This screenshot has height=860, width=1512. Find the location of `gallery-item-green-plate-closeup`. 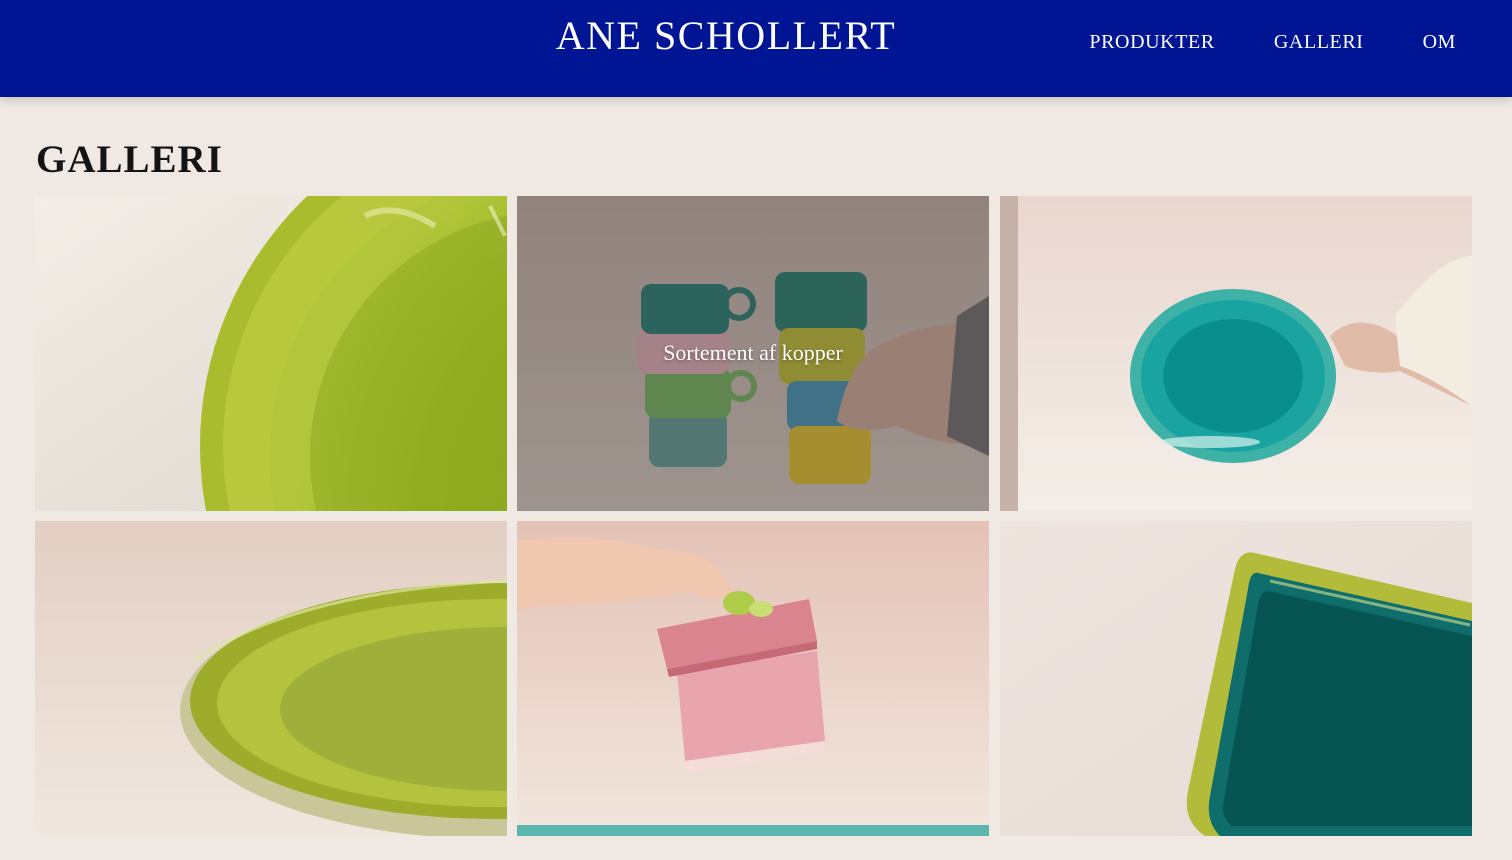

gallery-item-green-plate-closeup is located at coordinates (271, 353).